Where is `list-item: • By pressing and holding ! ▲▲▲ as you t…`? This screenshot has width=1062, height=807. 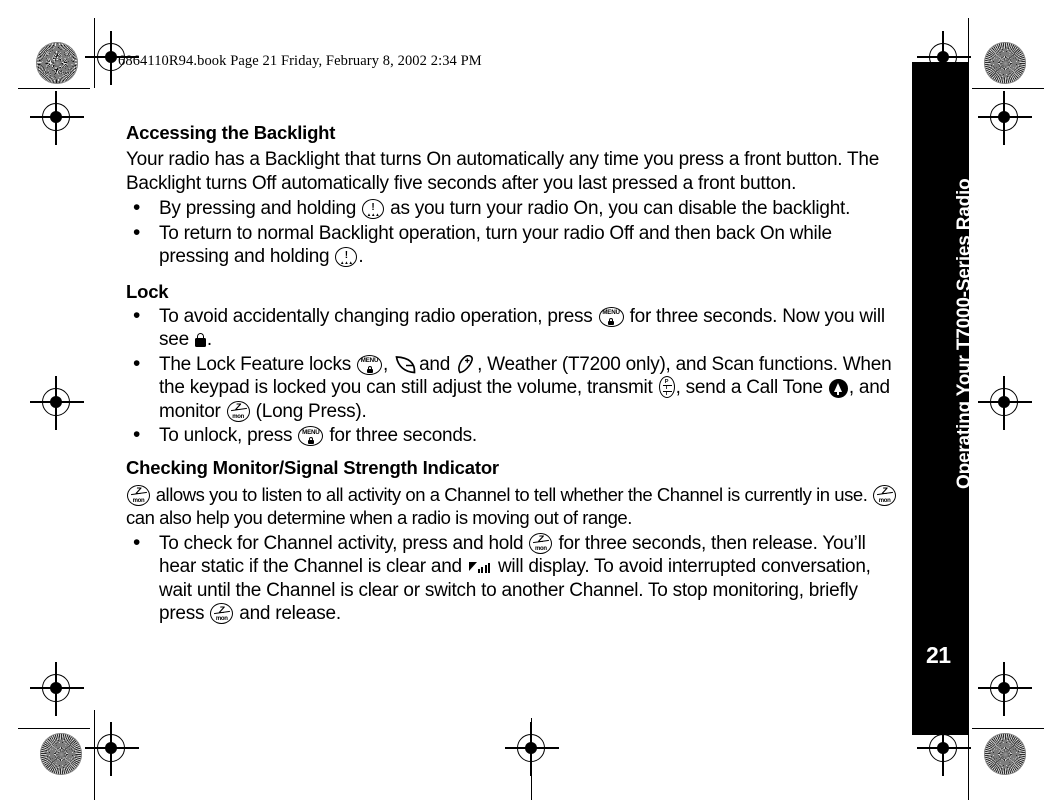
list-item: • By pressing and holding ! ▲▲▲ as you t… is located at coordinates (513, 208).